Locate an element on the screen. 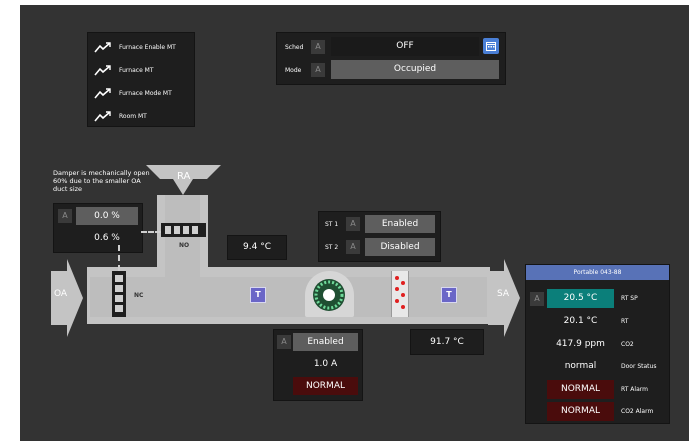 Image resolution: width=691 pixels, height=441 pixels. rt-alarm-label: RT Alarm is located at coordinates (634, 389).